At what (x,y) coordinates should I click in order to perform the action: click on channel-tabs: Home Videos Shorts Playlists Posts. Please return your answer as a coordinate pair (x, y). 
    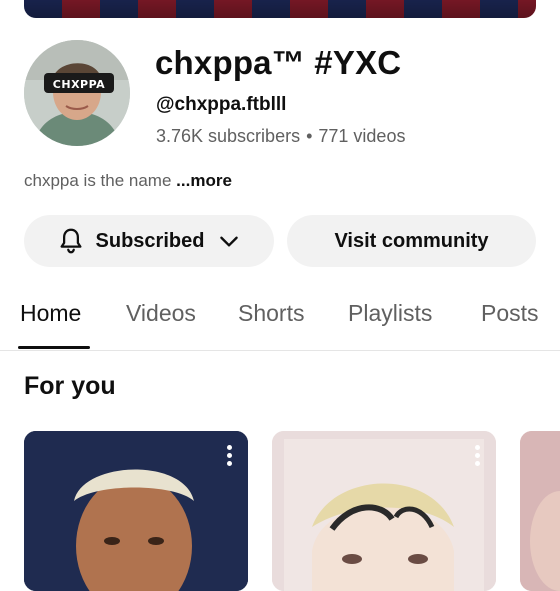
    Looking at the image, I should click on (280, 320).